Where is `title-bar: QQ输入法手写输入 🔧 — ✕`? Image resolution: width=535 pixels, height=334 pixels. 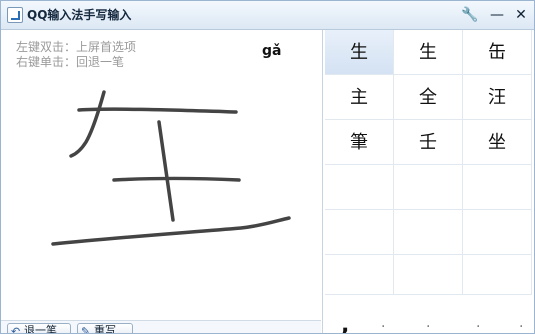
title-bar: QQ输入法手写输入 🔧 — ✕ is located at coordinates (267, 15).